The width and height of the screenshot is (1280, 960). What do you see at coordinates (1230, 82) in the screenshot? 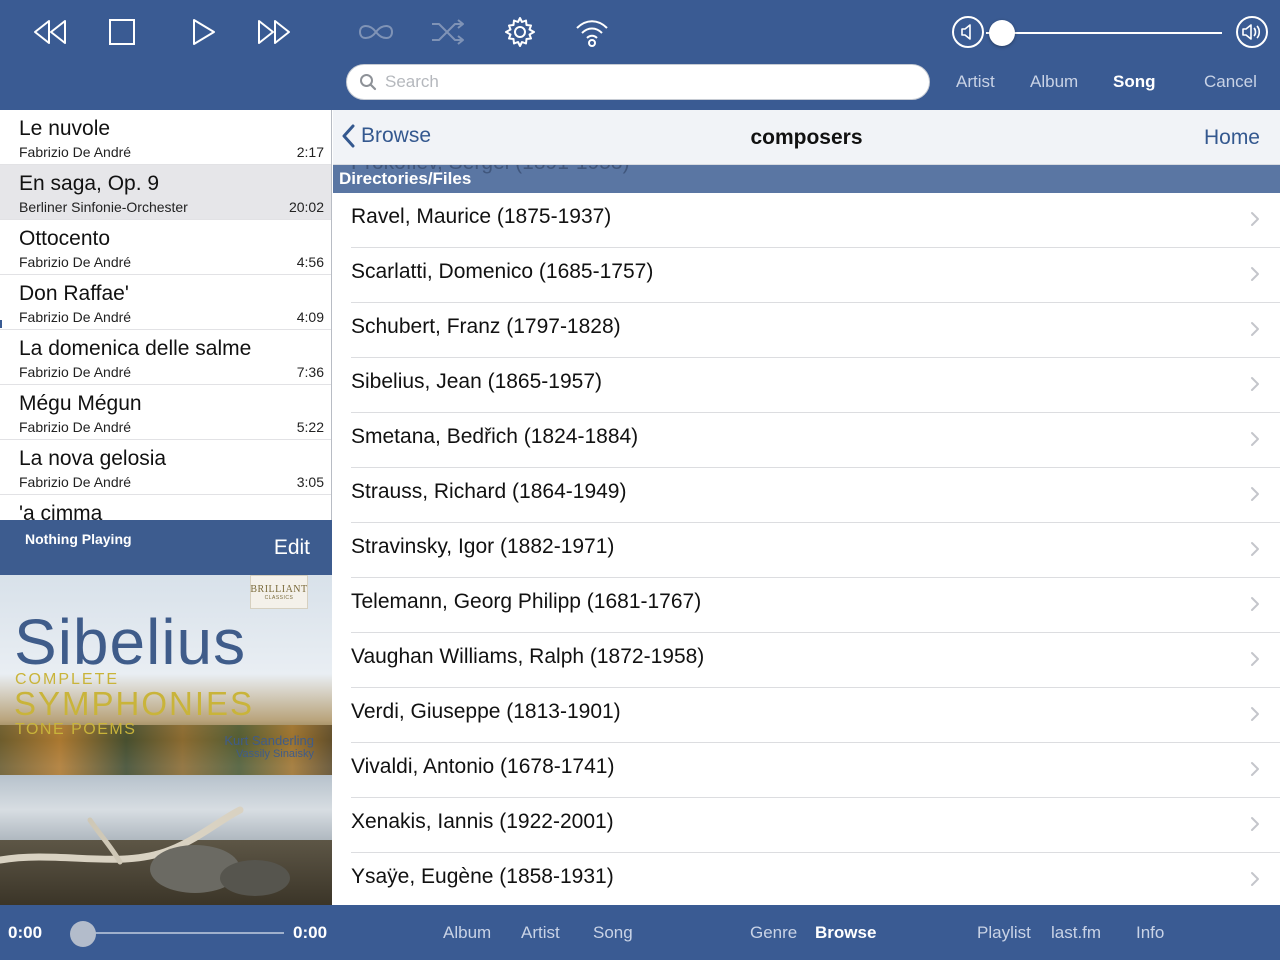
I see `cancel-button: Cancel` at bounding box center [1230, 82].